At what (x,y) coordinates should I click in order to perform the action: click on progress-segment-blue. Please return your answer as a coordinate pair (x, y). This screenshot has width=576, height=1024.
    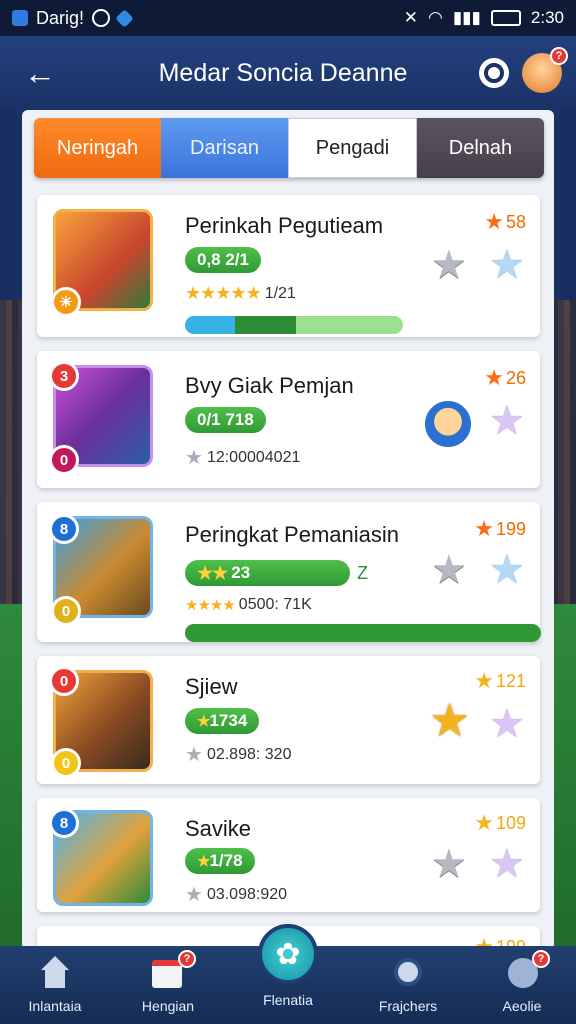
    Looking at the image, I should click on (210, 325).